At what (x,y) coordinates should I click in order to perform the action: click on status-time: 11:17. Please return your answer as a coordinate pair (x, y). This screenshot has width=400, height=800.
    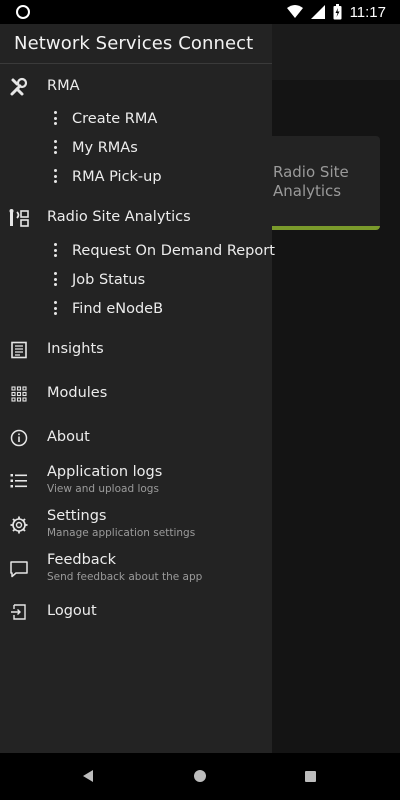
    Looking at the image, I should click on (367, 12).